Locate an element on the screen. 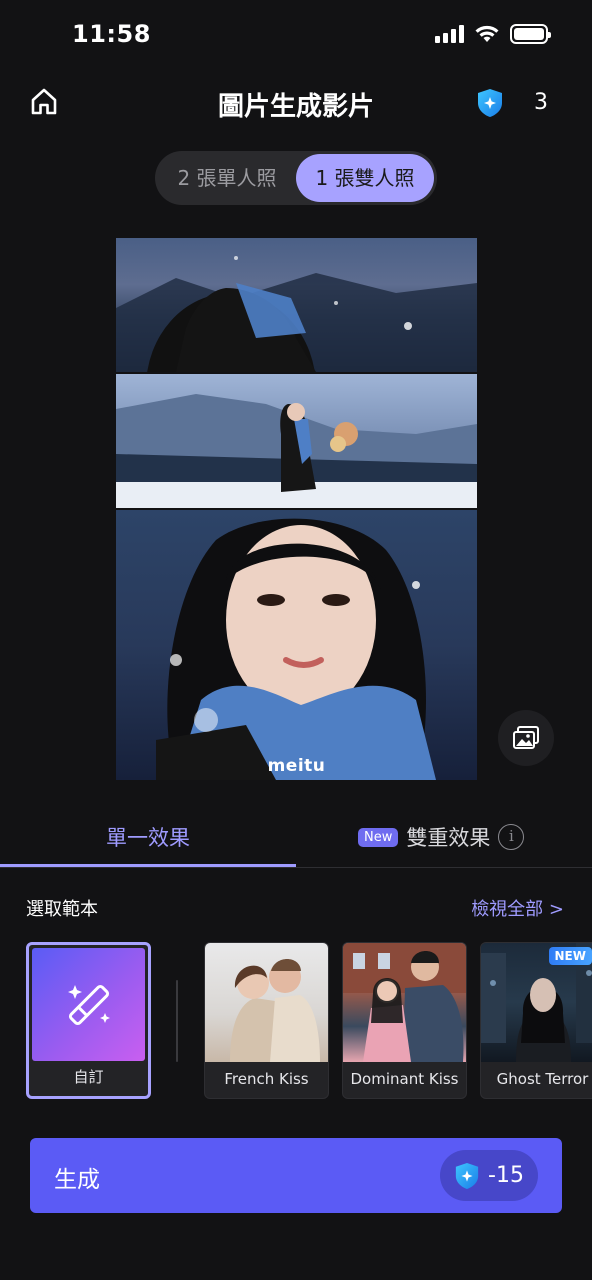 Image resolution: width=592 pixels, height=1280 pixels. preview-panel-top is located at coordinates (296, 305).